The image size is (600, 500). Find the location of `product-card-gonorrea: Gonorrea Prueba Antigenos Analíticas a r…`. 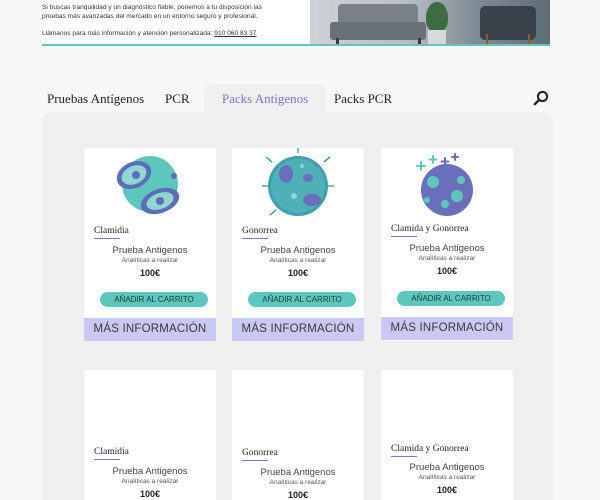

product-card-gonorrea: Gonorrea Prueba Antigenos Analíticas a r… is located at coordinates (298, 244).